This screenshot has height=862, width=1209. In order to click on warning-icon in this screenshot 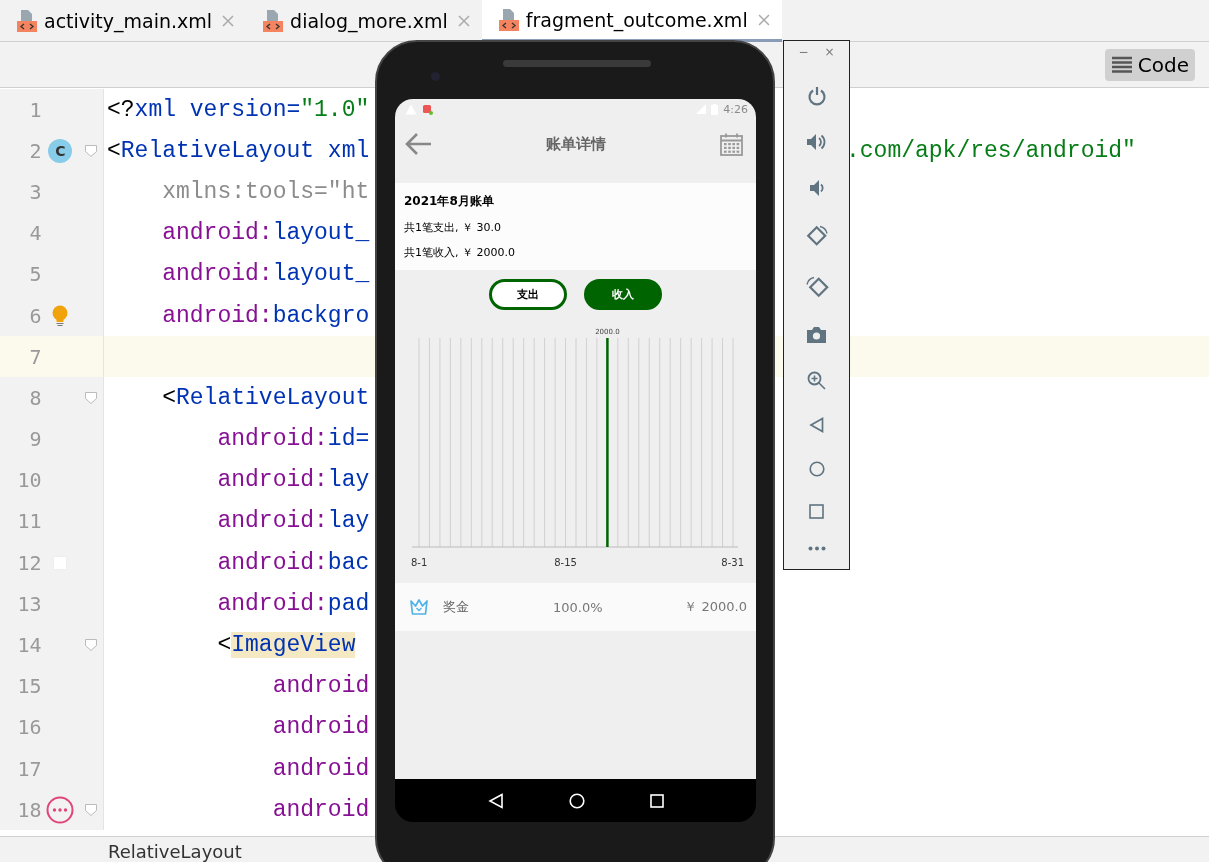, I will do `click(411, 109)`.